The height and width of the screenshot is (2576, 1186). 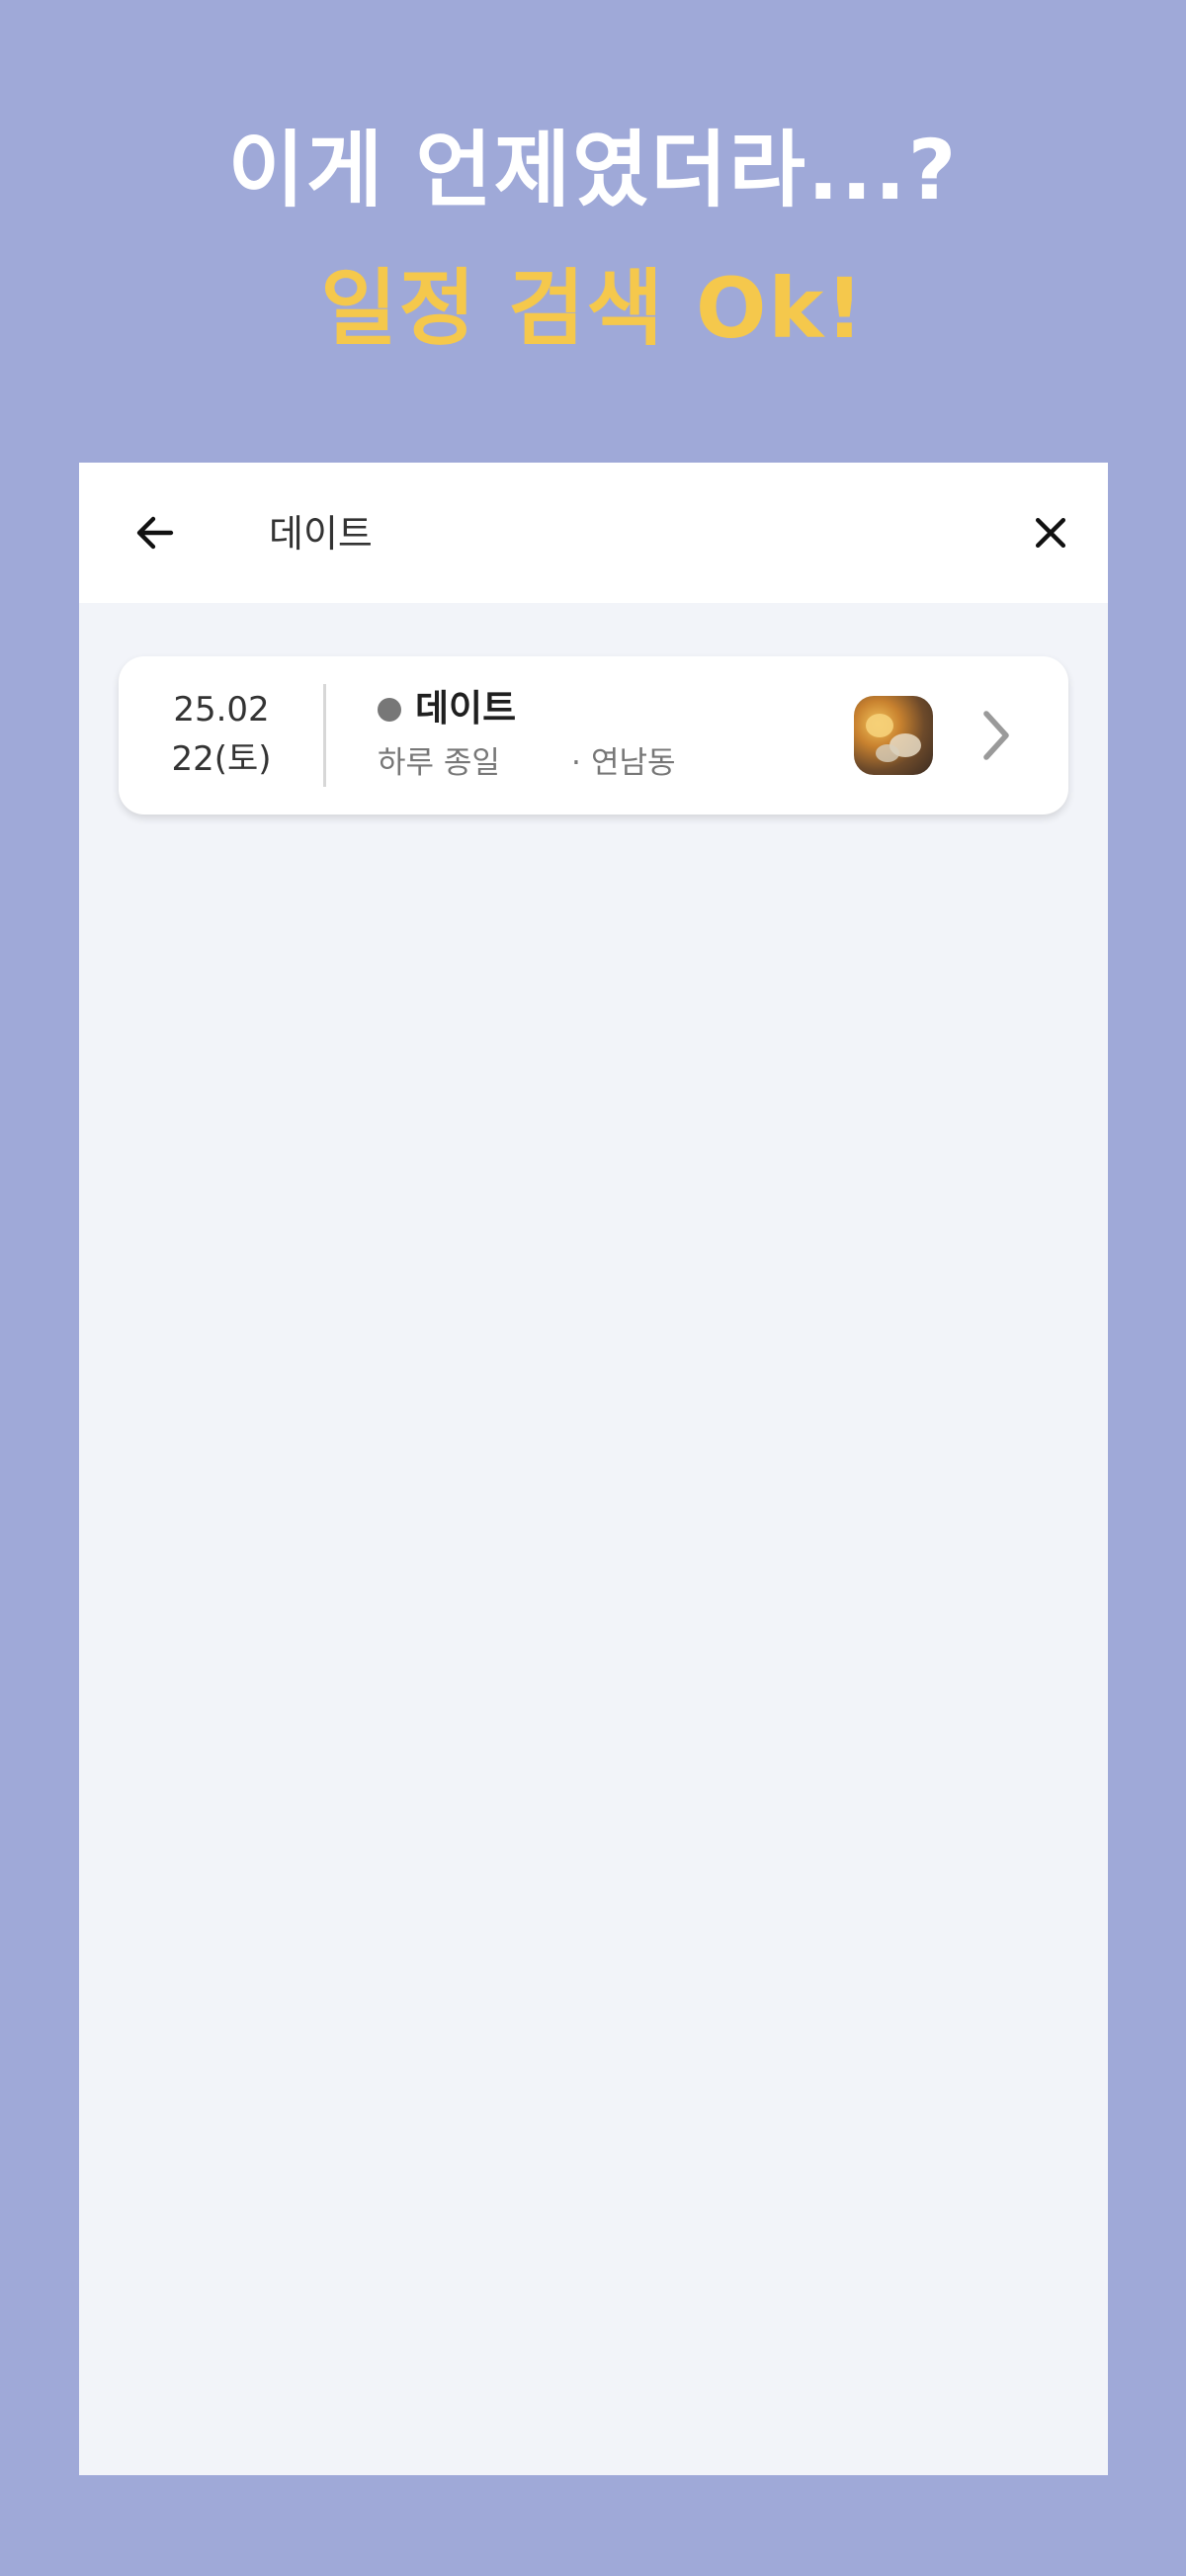 I want to click on search-query: 데이트, so click(x=321, y=533).